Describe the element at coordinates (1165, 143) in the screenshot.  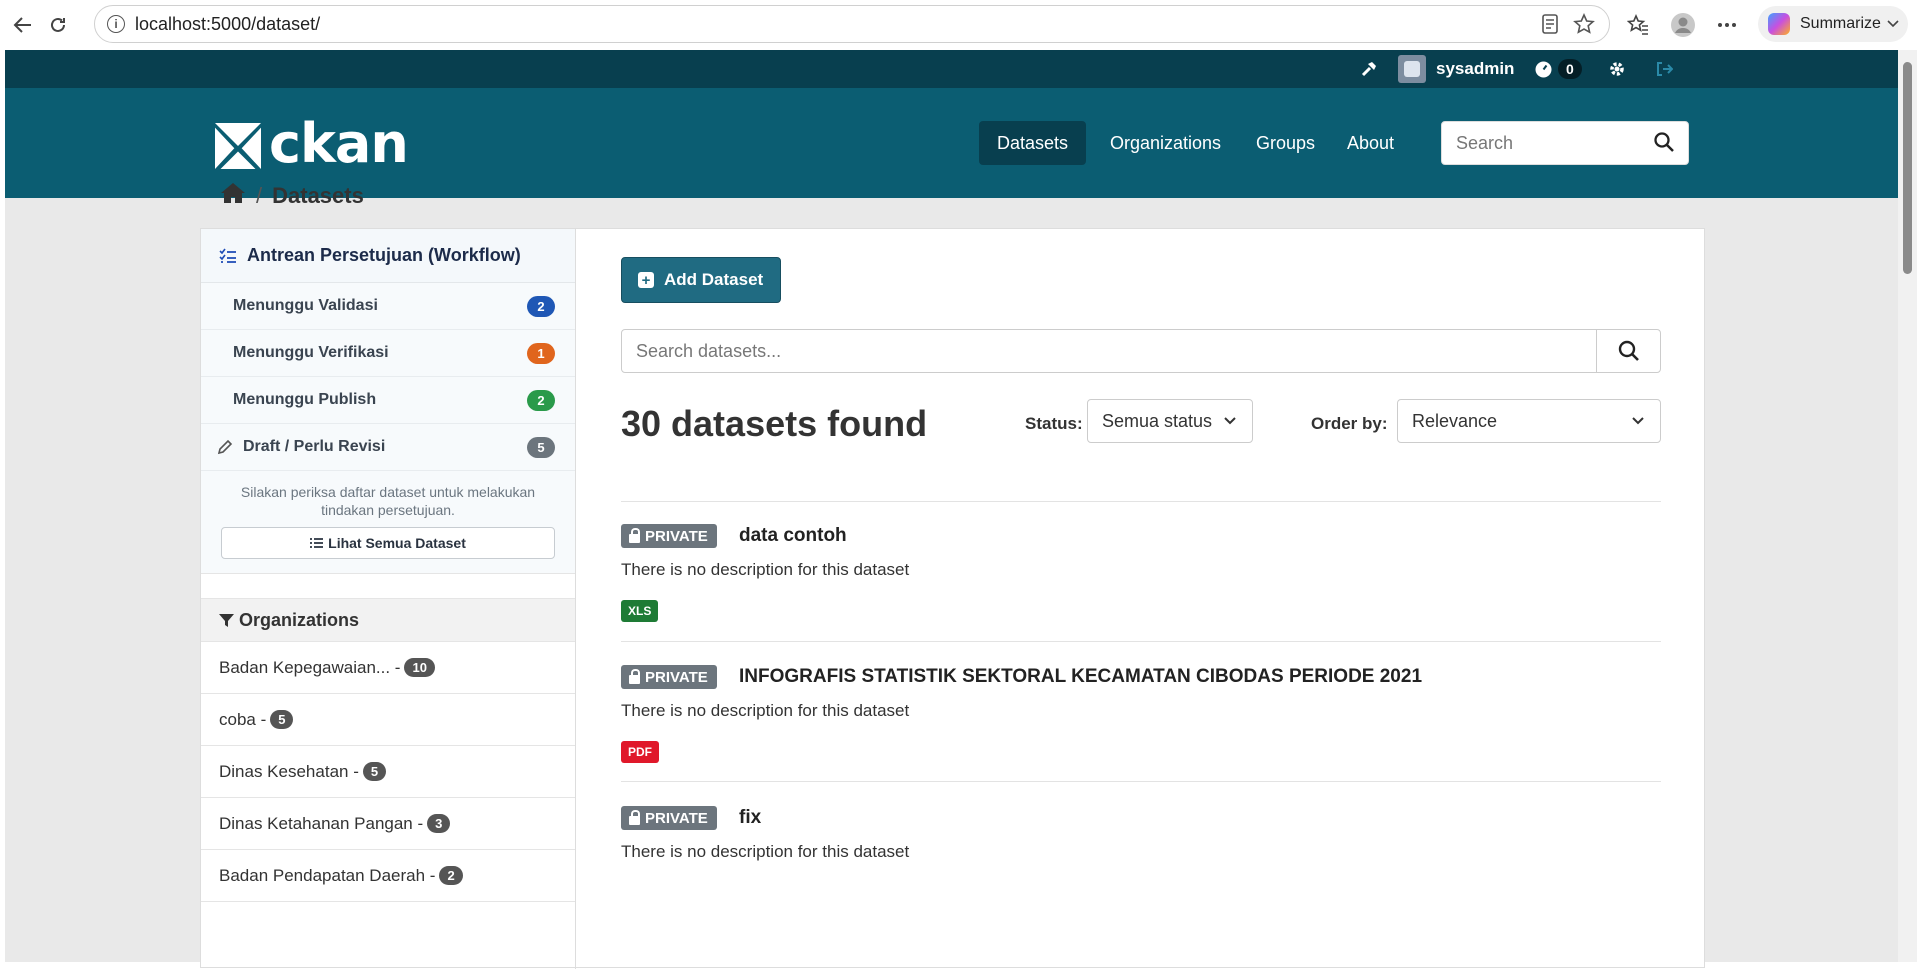
I see `nav-organizations: Organizations` at that location.